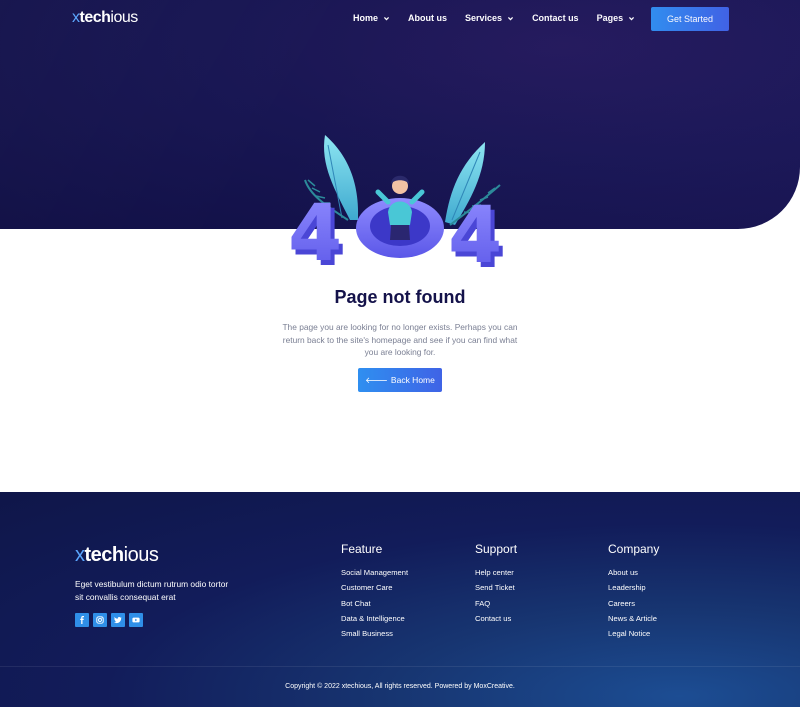 This screenshot has width=800, height=707. I want to click on back-home-label: Back Home, so click(412, 380).